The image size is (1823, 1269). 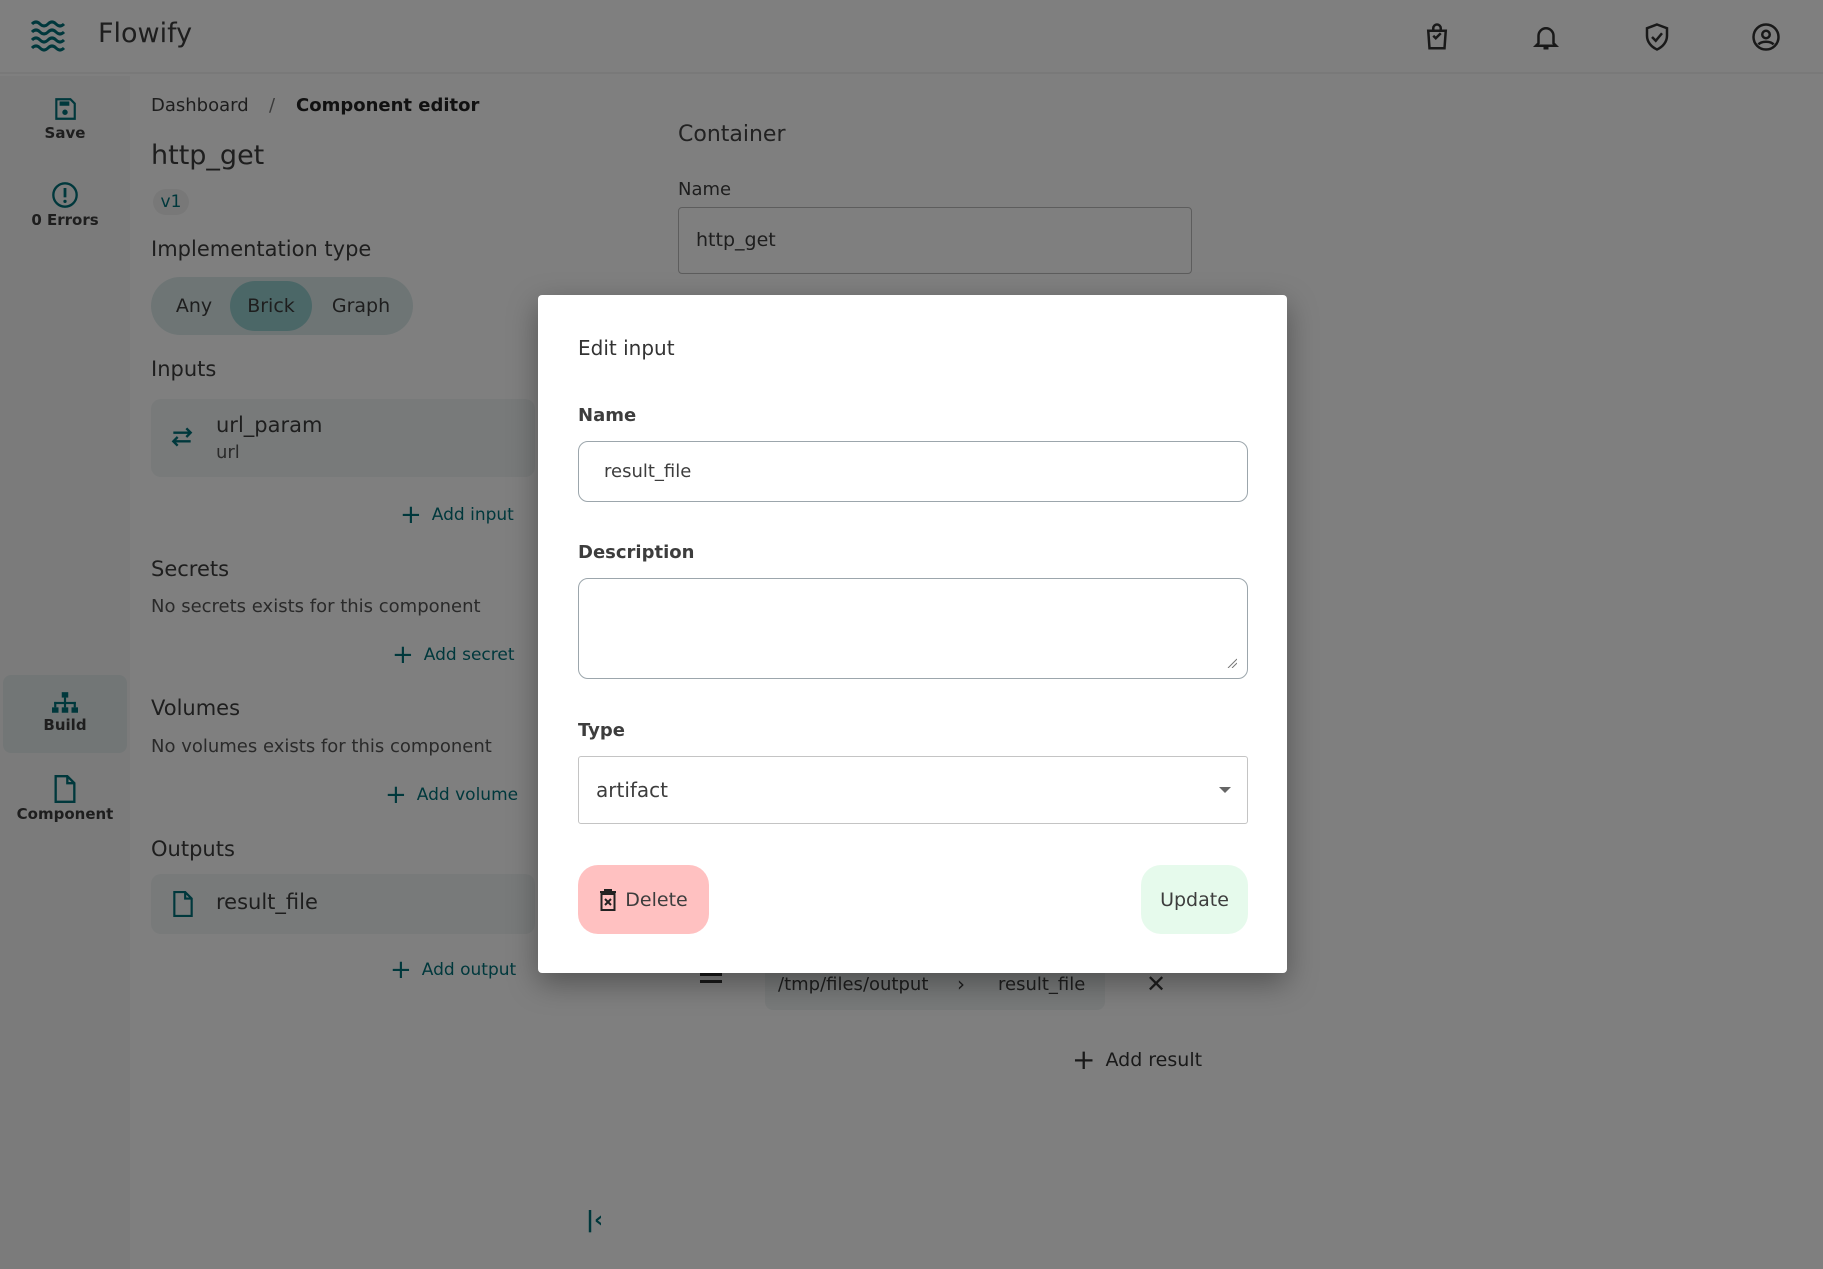 I want to click on delete-label: Delete, so click(x=656, y=899).